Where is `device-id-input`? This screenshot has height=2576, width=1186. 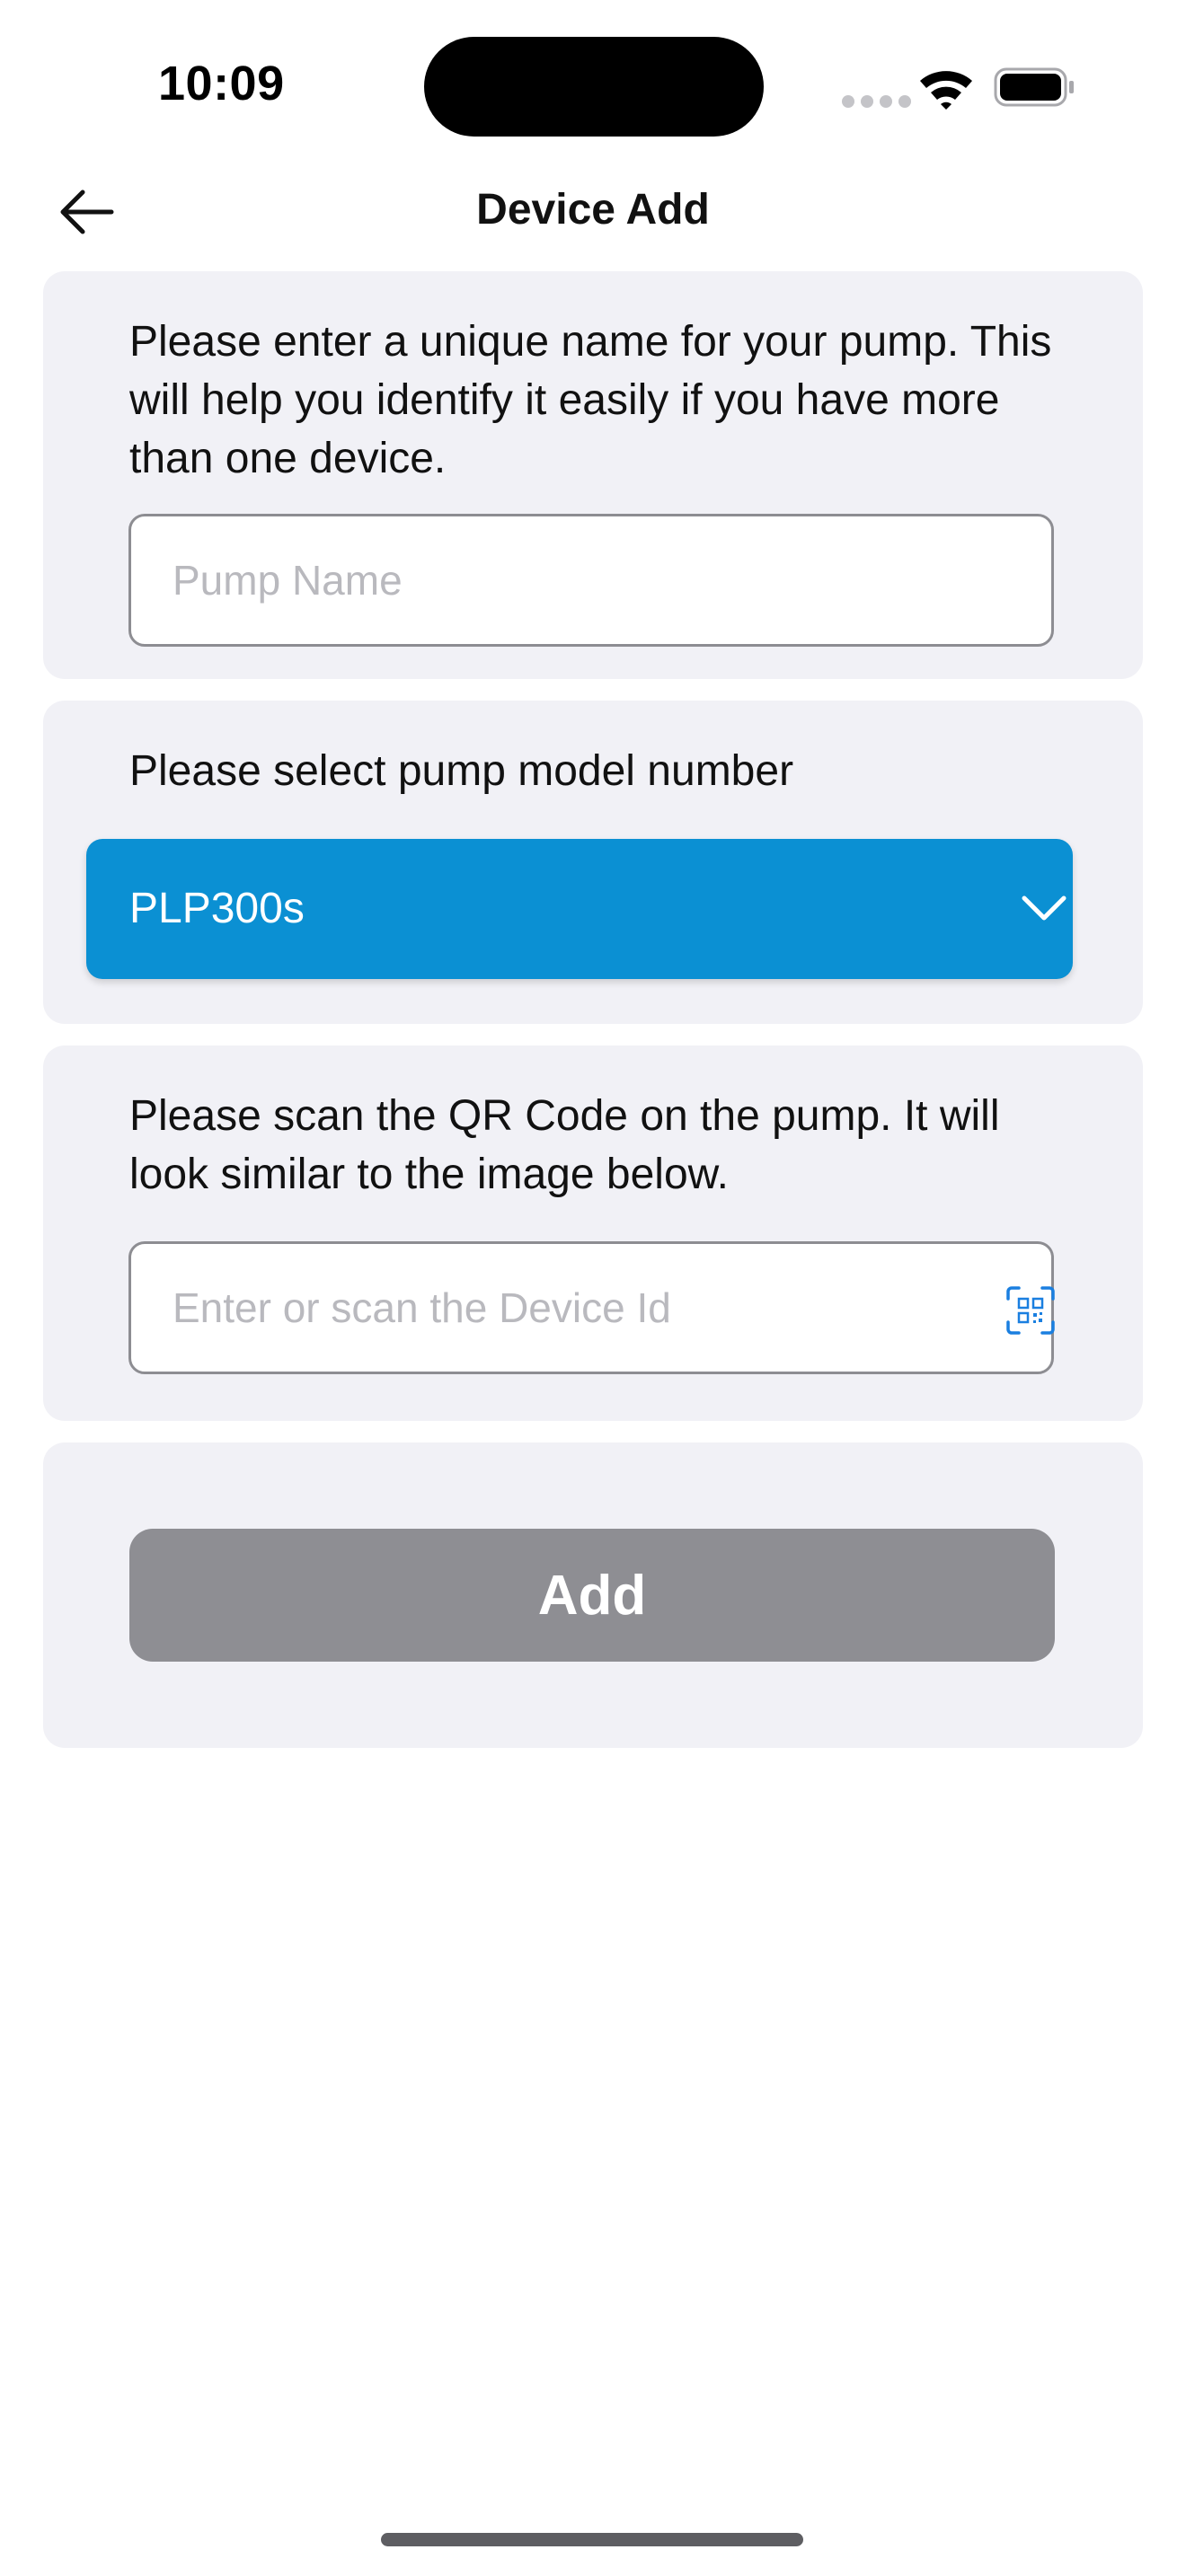 device-id-input is located at coordinates (559, 1308).